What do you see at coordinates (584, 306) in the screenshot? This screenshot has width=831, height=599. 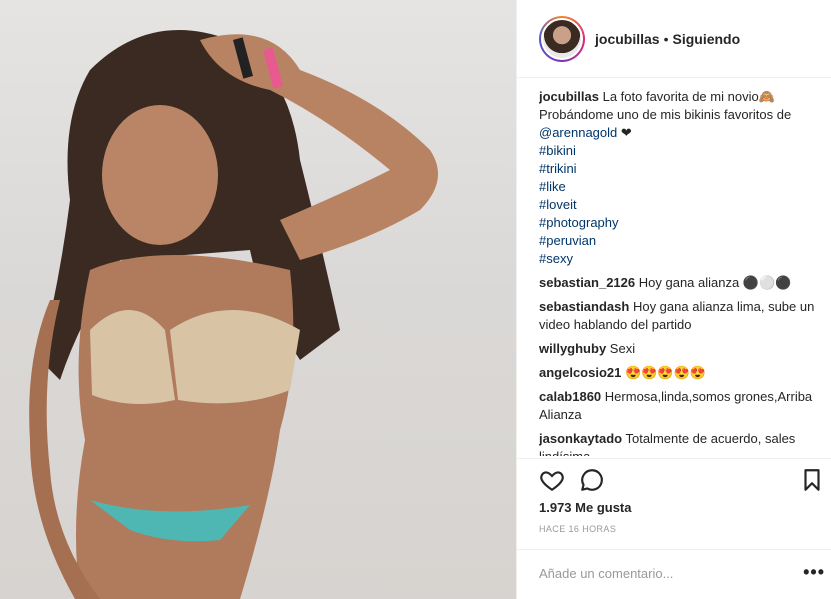 I see `comment-username: sebastiandash` at bounding box center [584, 306].